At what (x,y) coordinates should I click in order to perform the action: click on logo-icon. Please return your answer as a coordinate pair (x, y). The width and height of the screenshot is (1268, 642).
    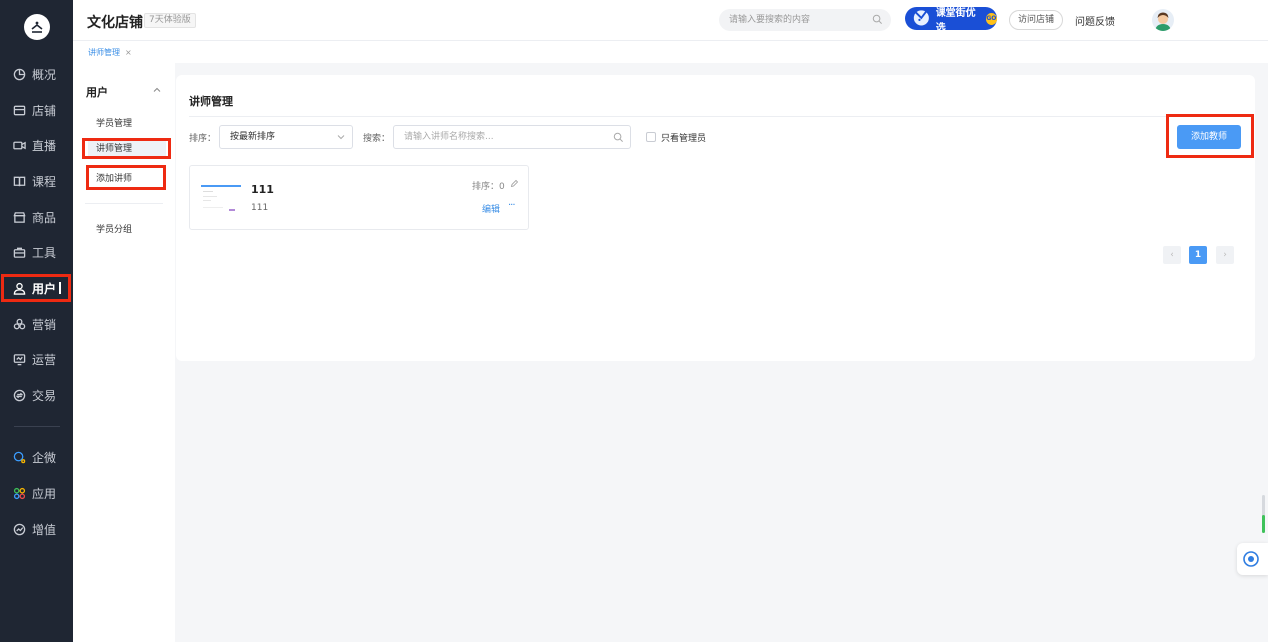
    Looking at the image, I should click on (37, 27).